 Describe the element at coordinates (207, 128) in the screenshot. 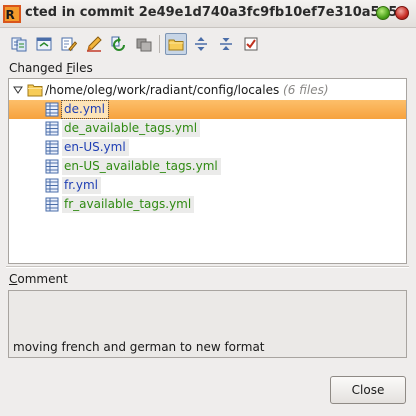

I see `file-row-de-available-tags-yml: de_available_tags.yml` at that location.